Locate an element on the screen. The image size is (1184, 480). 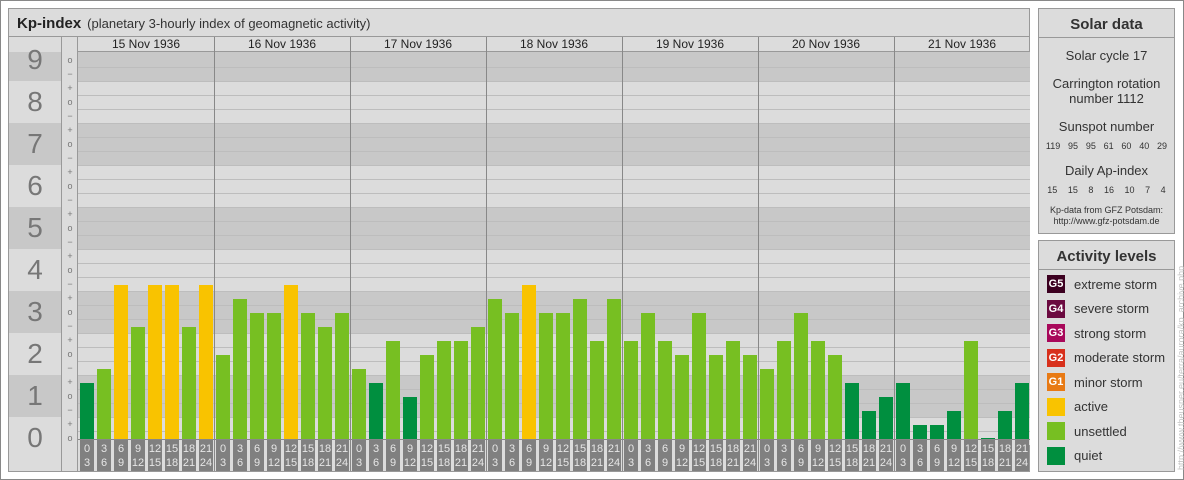
source-link: http://www.gfz-potsdam.de is located at coordinates (1106, 221).